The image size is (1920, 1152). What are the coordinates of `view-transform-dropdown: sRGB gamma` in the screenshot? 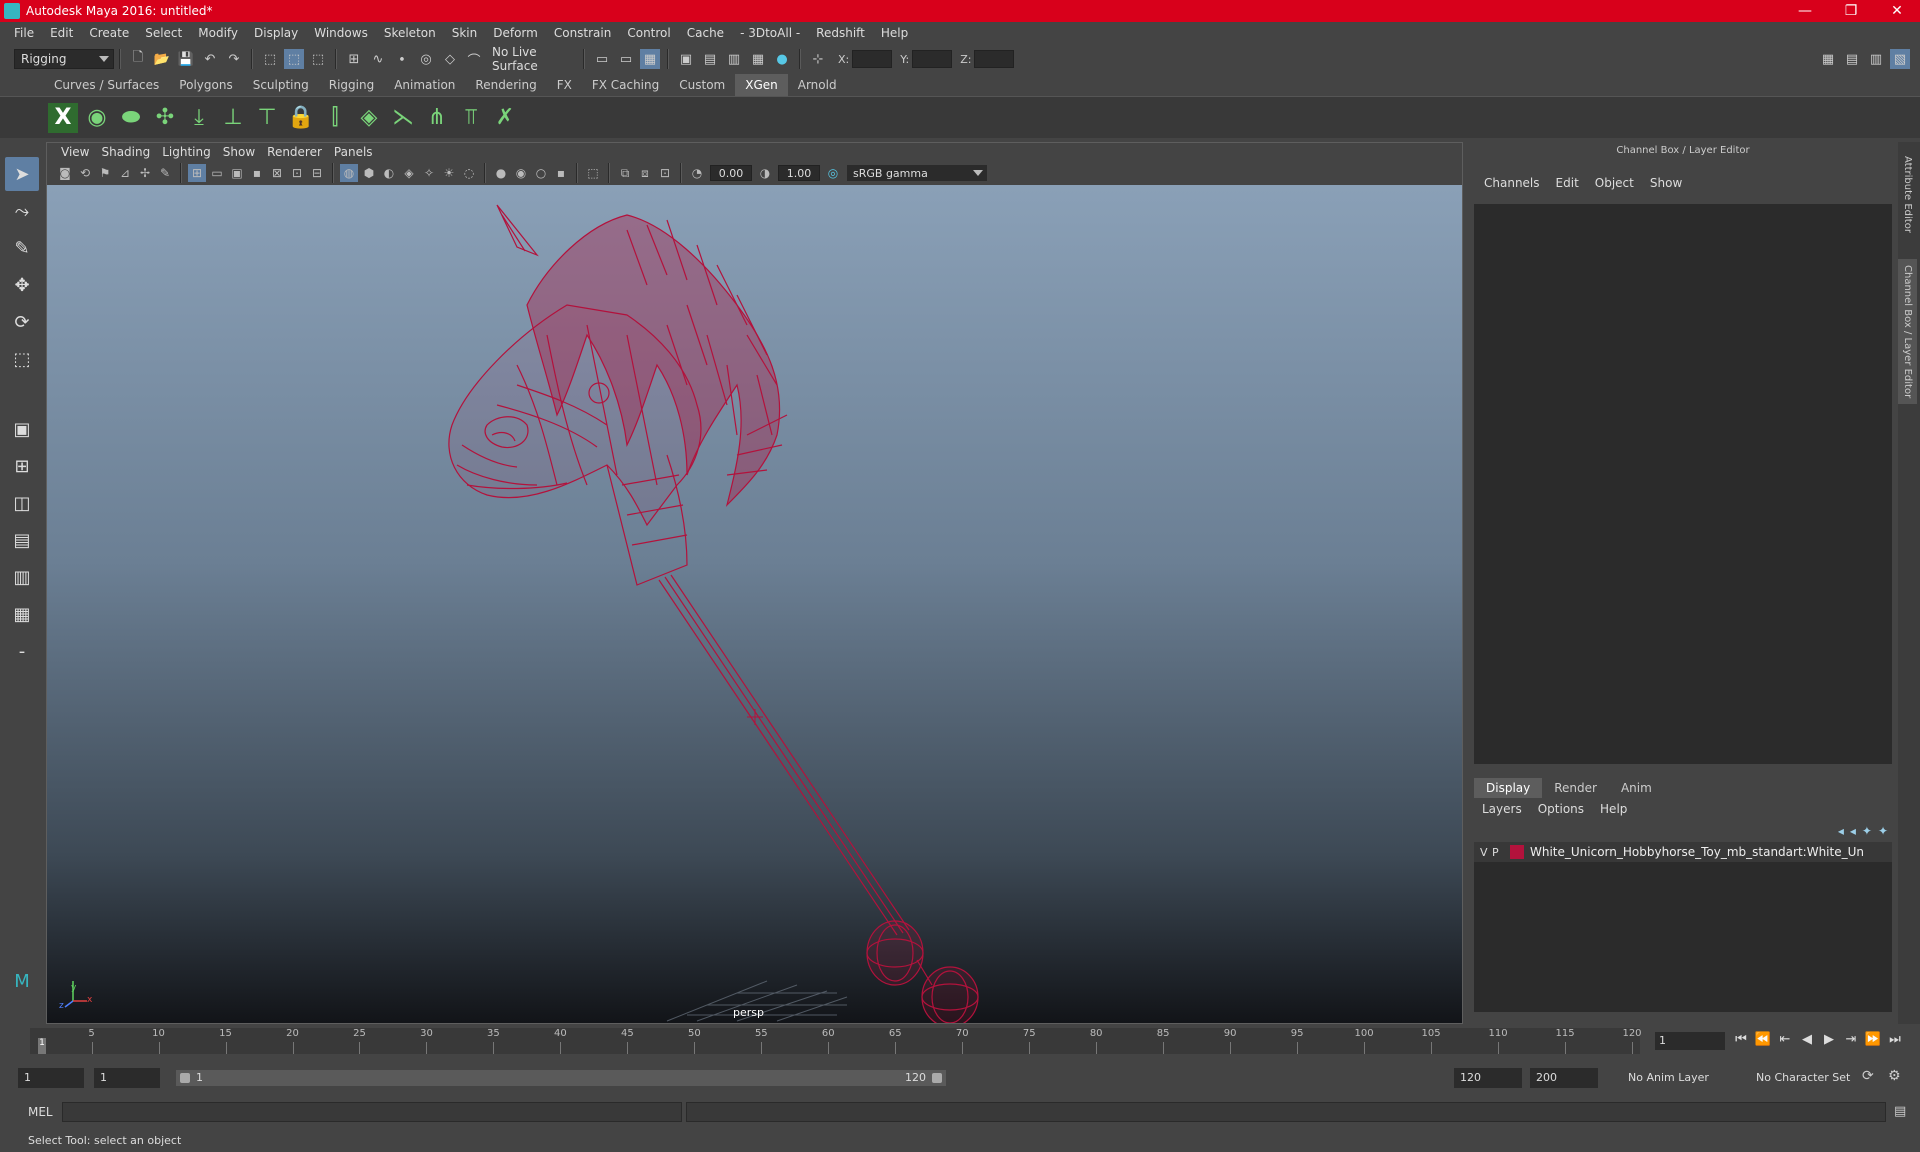 It's located at (917, 173).